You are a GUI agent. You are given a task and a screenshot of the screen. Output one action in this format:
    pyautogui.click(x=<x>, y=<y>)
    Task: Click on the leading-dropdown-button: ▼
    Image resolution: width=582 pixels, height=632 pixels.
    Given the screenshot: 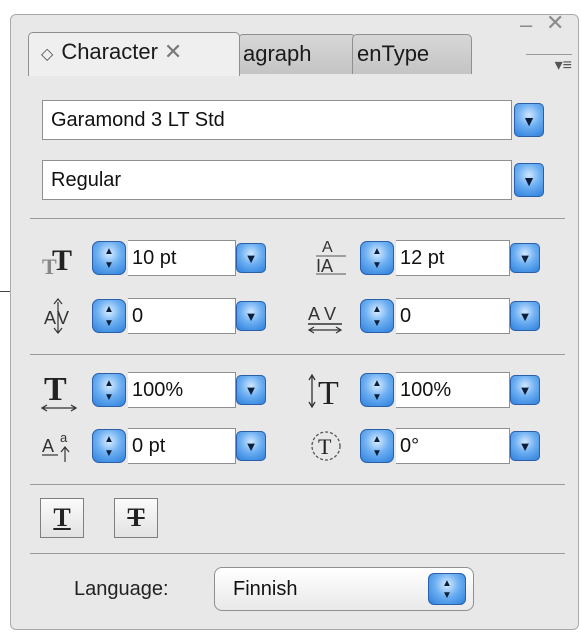 What is the action you would take?
    pyautogui.click(x=525, y=258)
    